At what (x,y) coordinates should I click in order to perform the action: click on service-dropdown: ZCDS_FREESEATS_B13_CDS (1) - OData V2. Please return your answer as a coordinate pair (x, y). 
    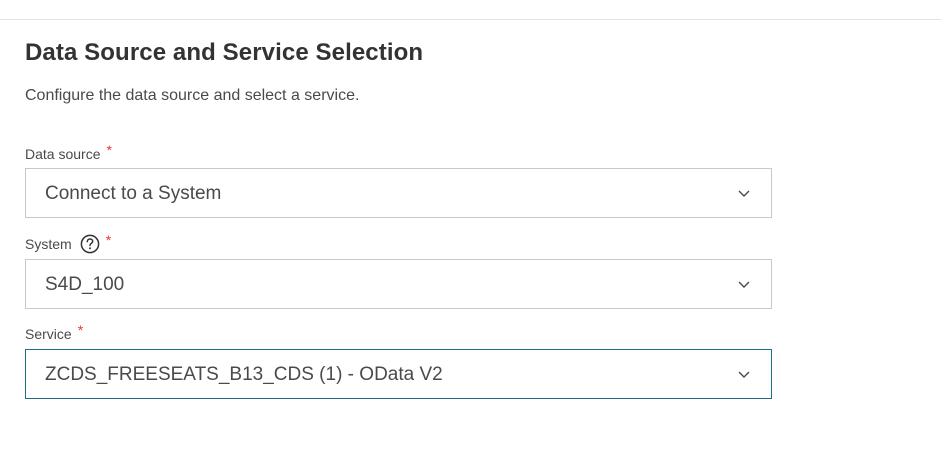
    Looking at the image, I should click on (398, 374).